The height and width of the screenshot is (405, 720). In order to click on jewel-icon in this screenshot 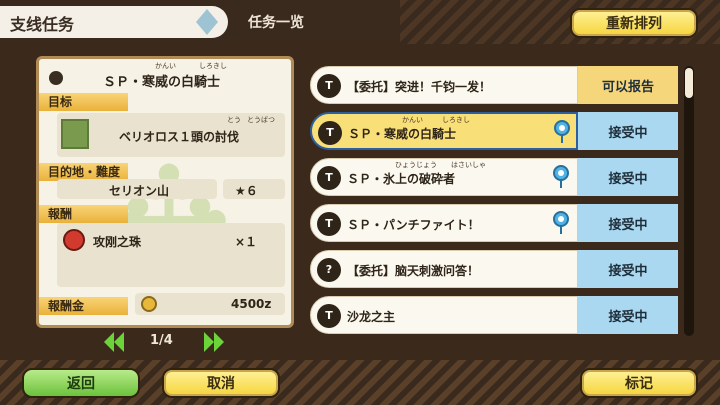, I will do `click(74, 240)`.